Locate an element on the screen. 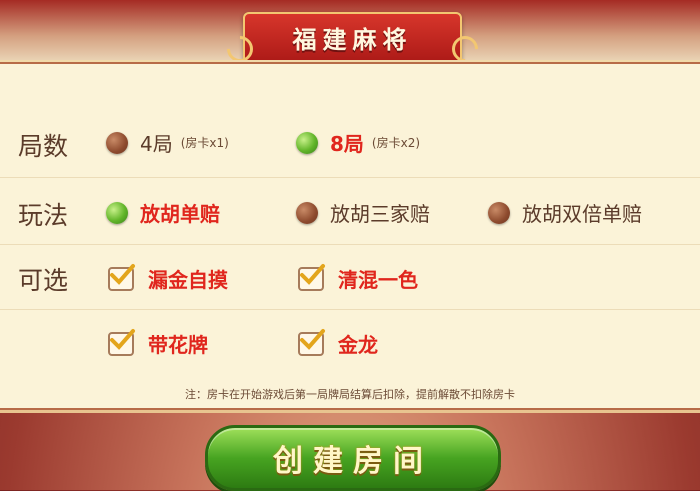 The image size is (700, 491). option-label: 放胡三家赔 is located at coordinates (380, 214).